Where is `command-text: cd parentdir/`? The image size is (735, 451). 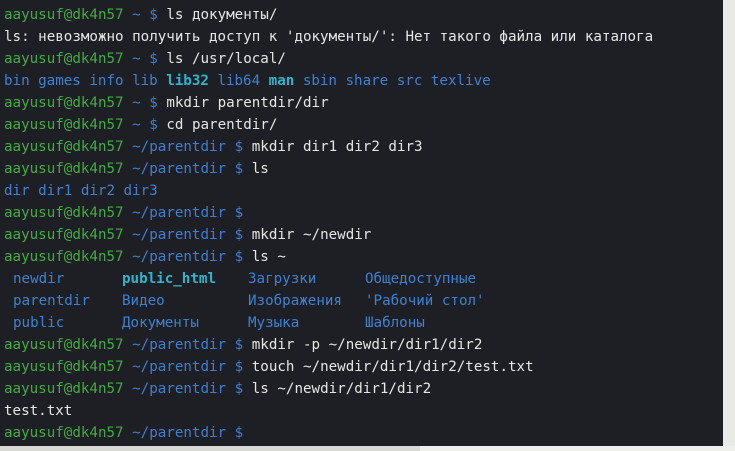 command-text: cd parentdir/ is located at coordinates (222, 125).